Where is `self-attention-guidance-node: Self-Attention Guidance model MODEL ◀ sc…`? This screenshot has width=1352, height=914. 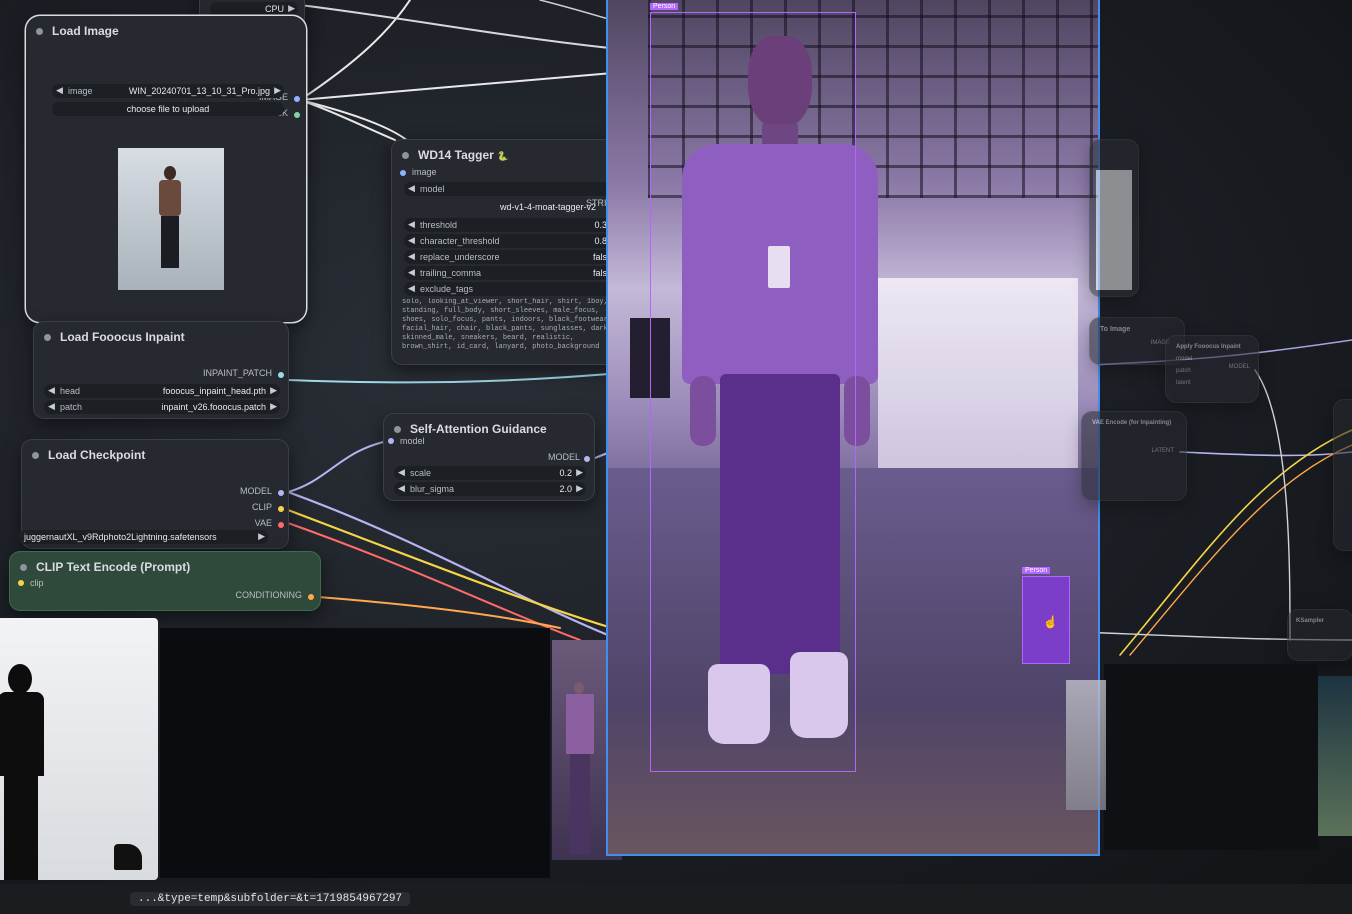
self-attention-guidance-node: Self-Attention Guidance model MODEL ◀ sc… is located at coordinates (489, 457).